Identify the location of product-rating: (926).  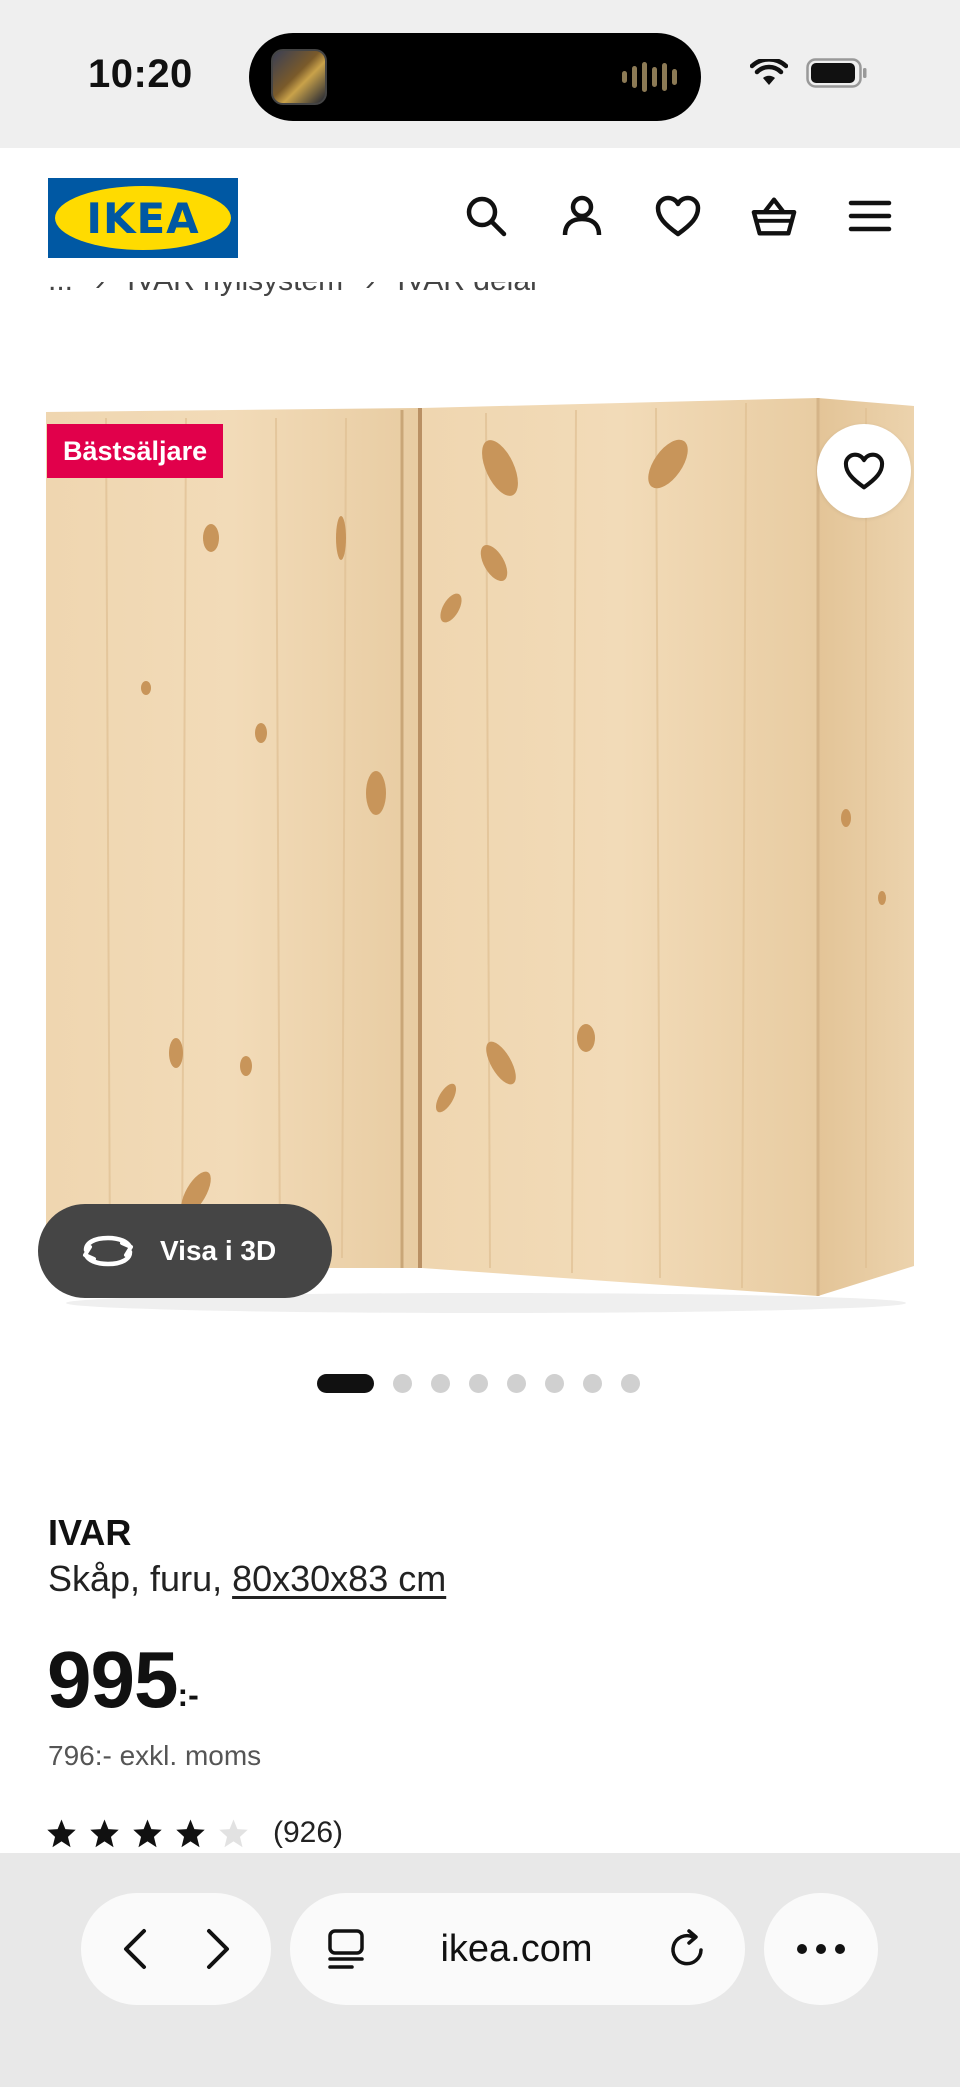
(194, 1833).